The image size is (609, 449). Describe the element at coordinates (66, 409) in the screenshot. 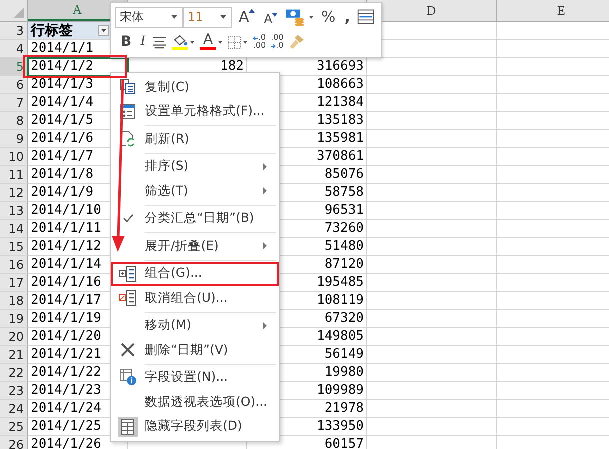

I see `table-cell: 2014/1/24` at that location.